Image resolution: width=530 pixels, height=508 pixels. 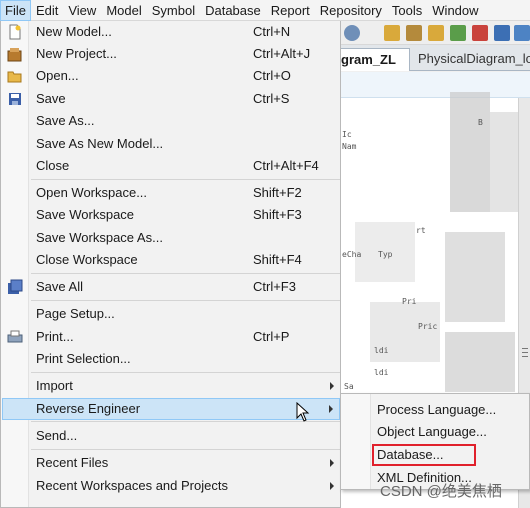 What do you see at coordinates (375, 59) in the screenshot?
I see `tab-diagram-zl: gram_ZL` at bounding box center [375, 59].